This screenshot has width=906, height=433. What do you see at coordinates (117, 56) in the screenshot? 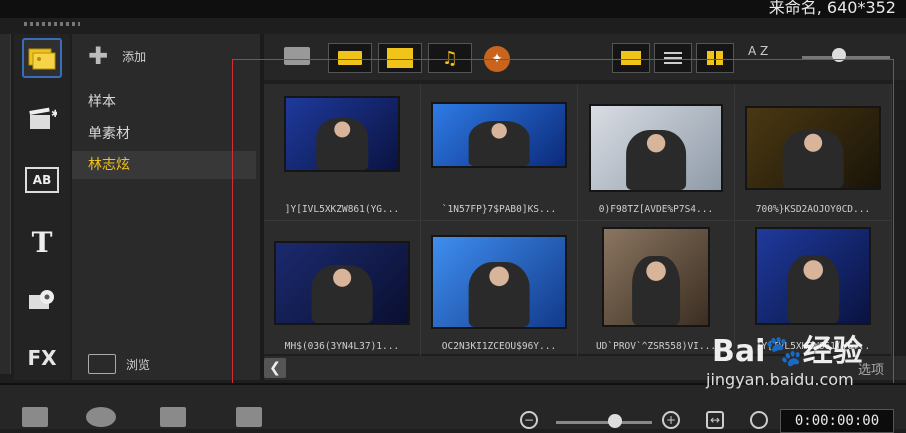
I see `add-folder-button: ✚ 添加` at bounding box center [117, 56].